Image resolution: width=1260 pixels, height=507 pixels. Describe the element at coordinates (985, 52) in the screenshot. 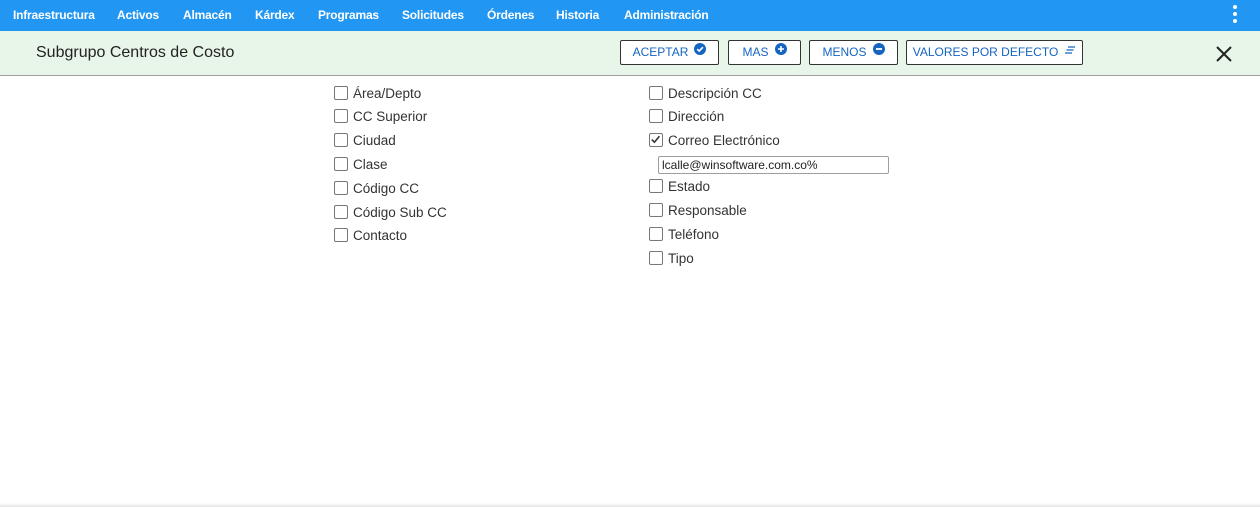

I see `valores-por-defecto-button-label: VALORES POR DEFECTO` at that location.